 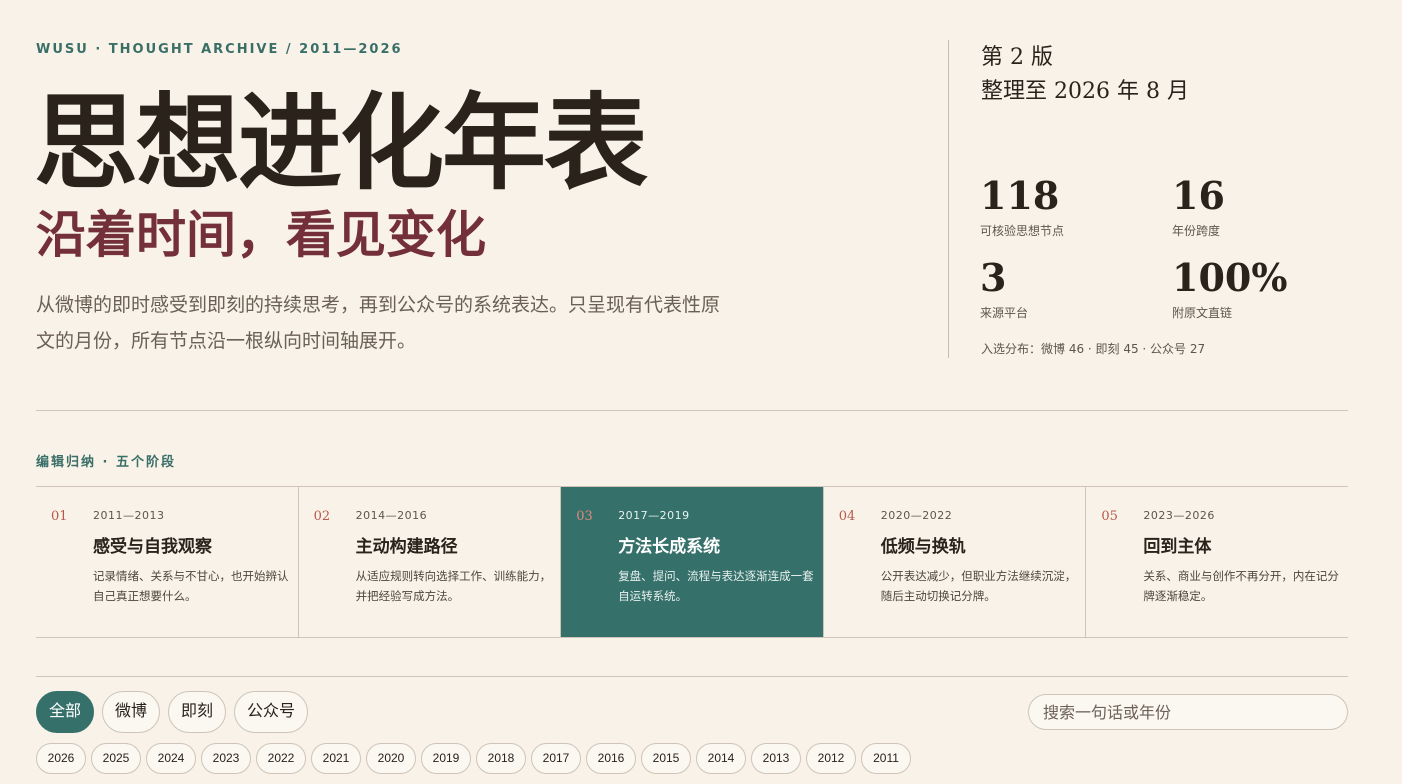 What do you see at coordinates (831, 758) in the screenshot?
I see `year-chip-2012: 2012` at bounding box center [831, 758].